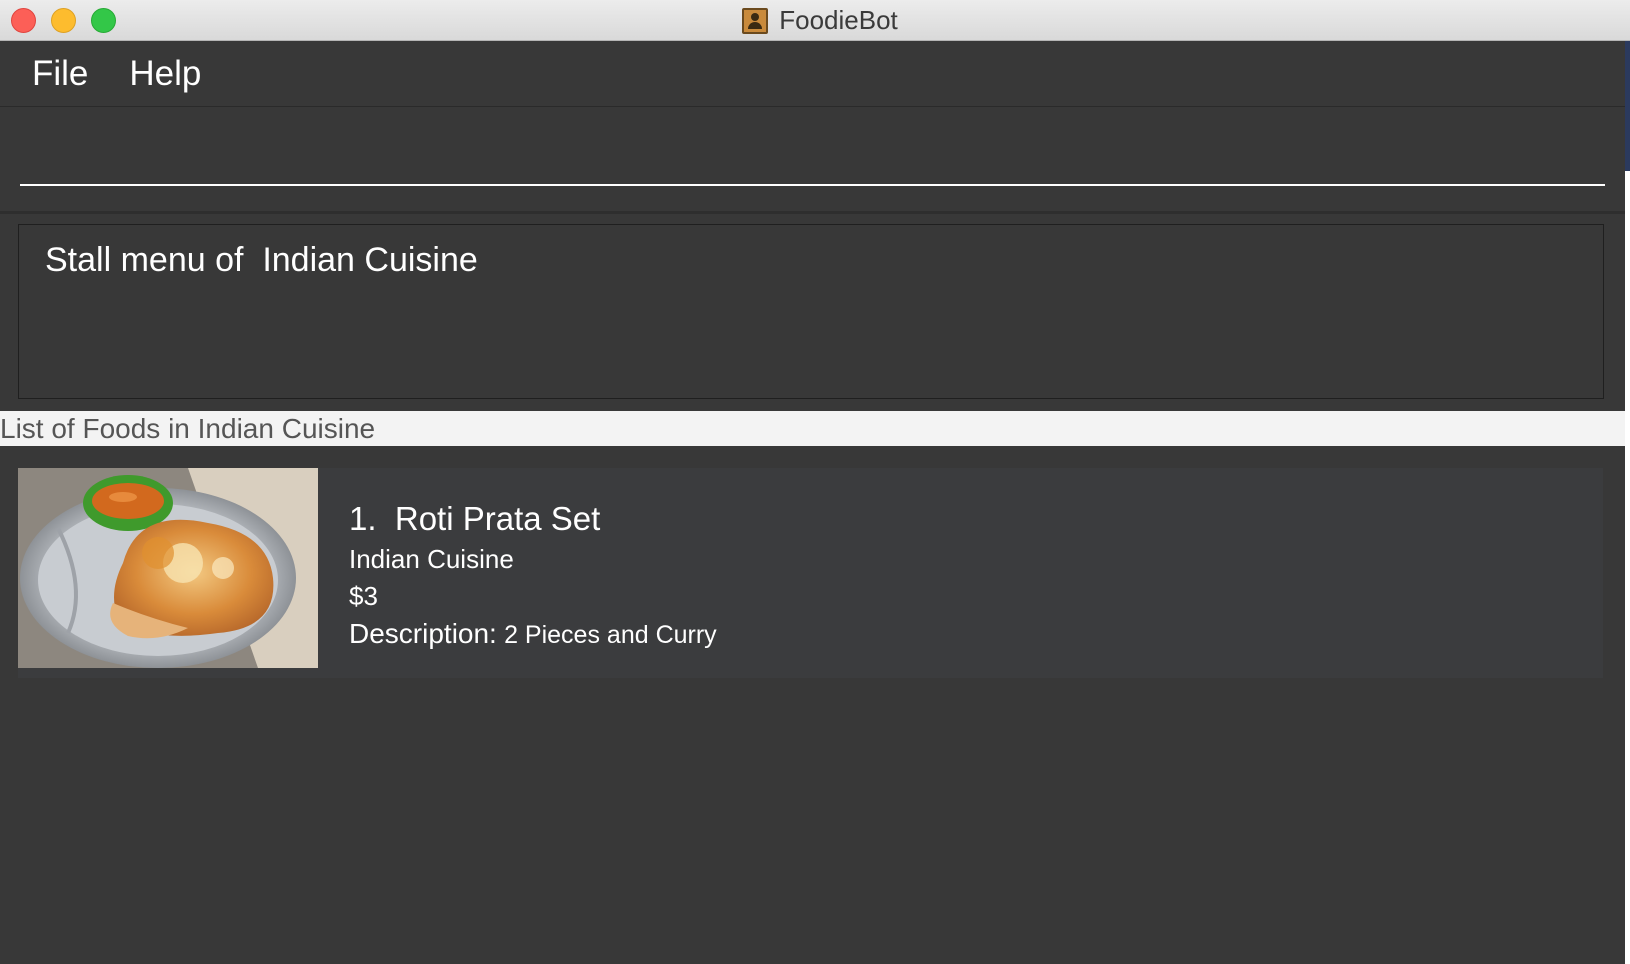 This screenshot has height=964, width=1630. I want to click on command-box-area, so click(812, 161).